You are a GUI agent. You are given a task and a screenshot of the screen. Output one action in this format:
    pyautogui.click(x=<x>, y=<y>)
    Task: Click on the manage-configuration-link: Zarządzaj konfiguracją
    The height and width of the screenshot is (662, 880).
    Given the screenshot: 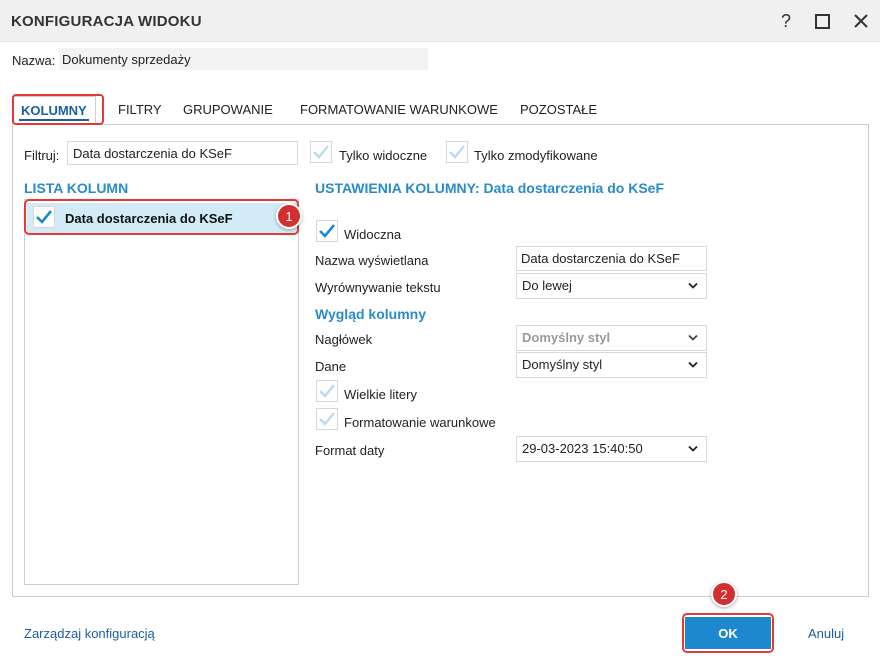 What is the action you would take?
    pyautogui.click(x=89, y=633)
    